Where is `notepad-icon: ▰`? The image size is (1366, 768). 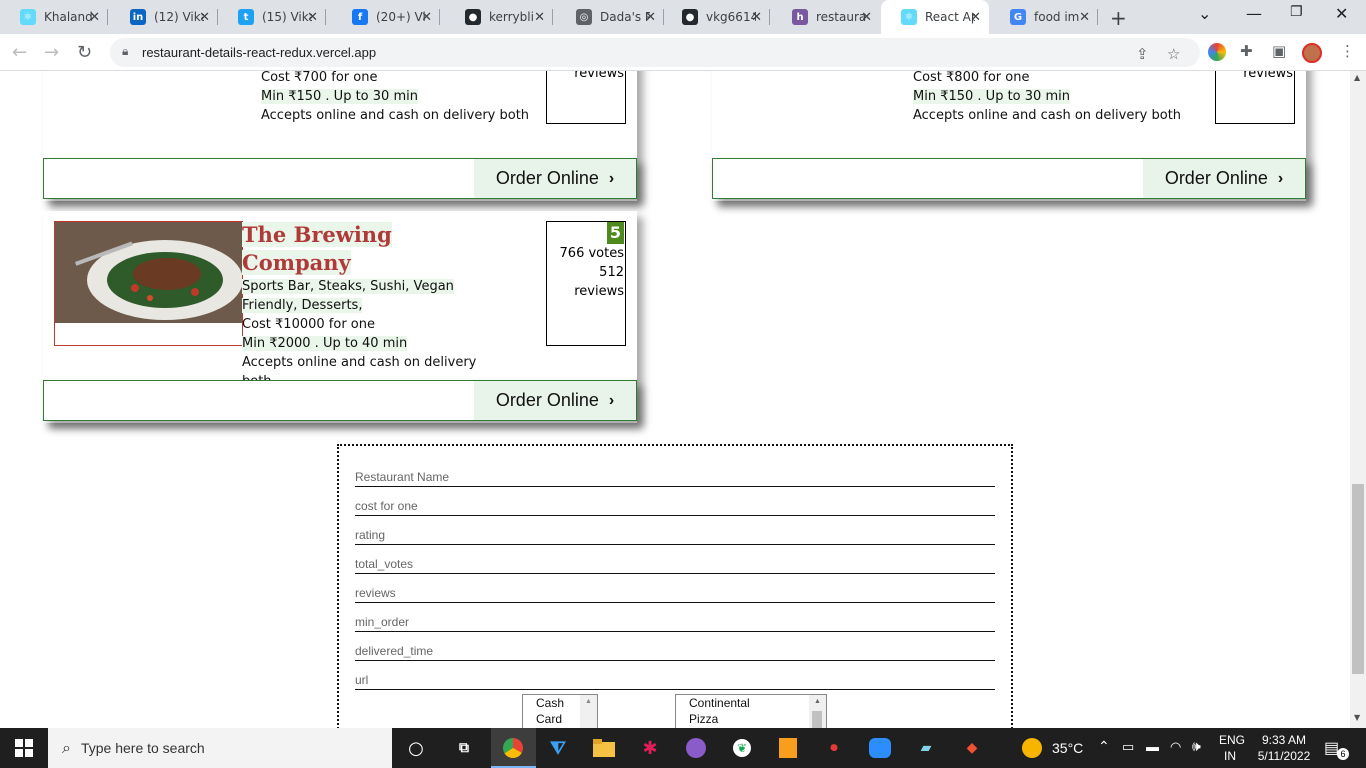 notepad-icon: ▰ is located at coordinates (926, 748).